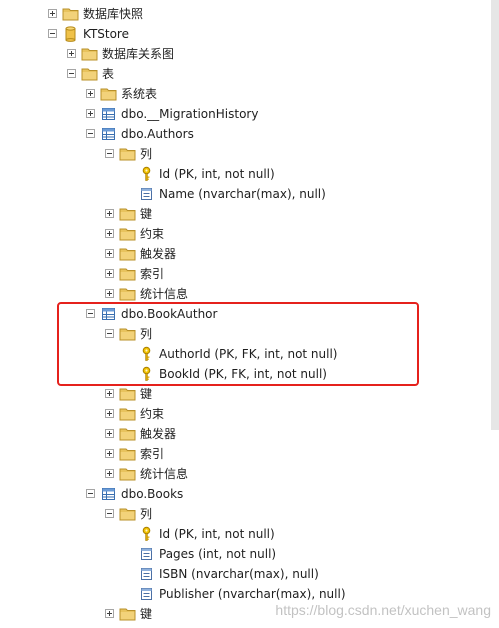 Image resolution: width=499 pixels, height=628 pixels. What do you see at coordinates (249, 194) in the screenshot?
I see `tree-node: Name (nvarchar(max), null)` at bounding box center [249, 194].